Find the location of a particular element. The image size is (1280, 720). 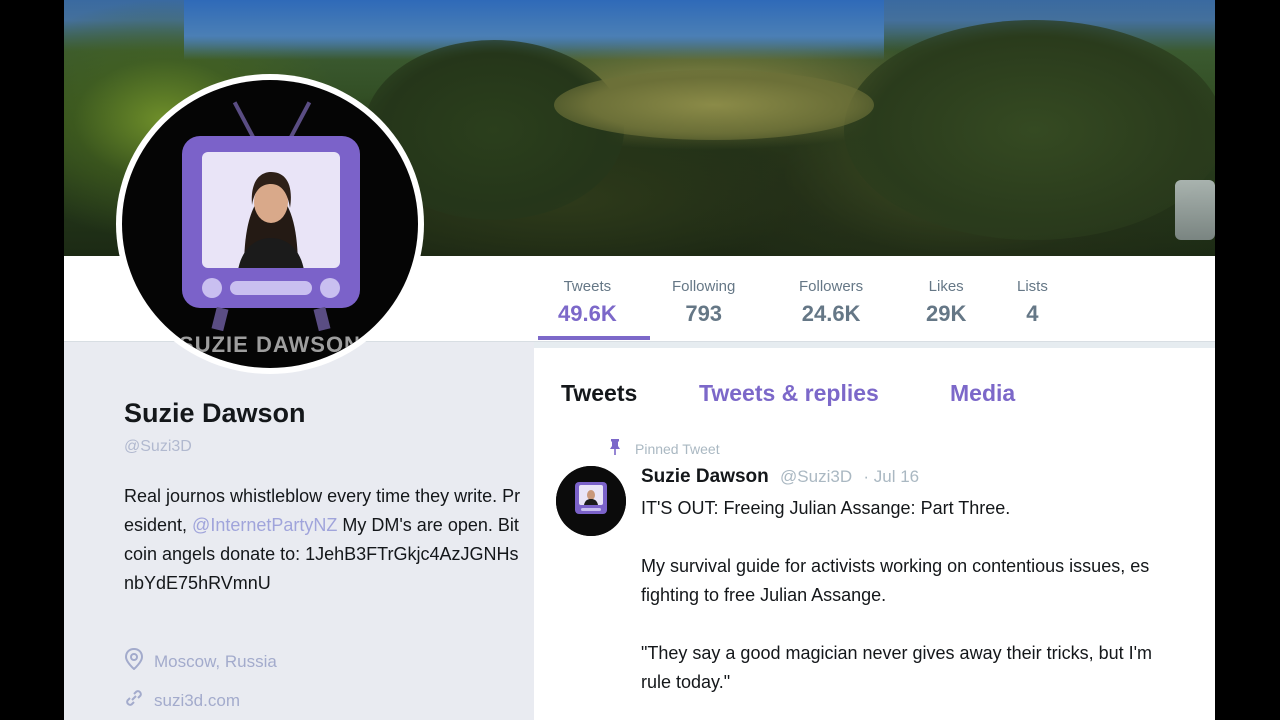

tweet-paragraph: rule today." is located at coordinates (686, 682).